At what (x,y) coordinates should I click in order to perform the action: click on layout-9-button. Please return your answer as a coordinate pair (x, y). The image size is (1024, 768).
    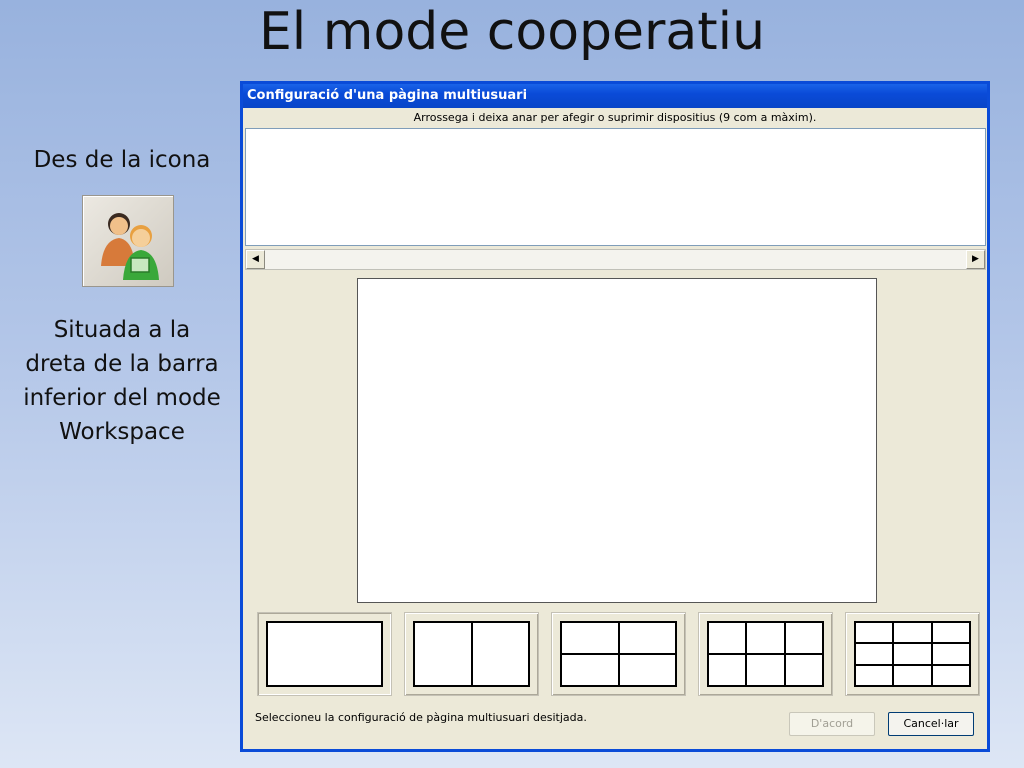
    Looking at the image, I should click on (912, 654).